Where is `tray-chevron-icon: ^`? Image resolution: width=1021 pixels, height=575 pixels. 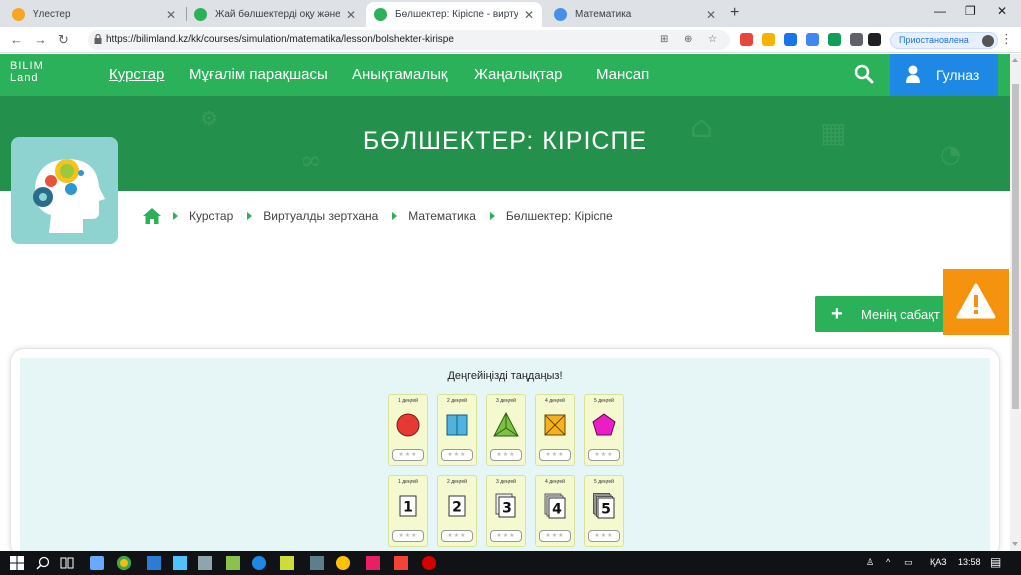 tray-chevron-icon: ^ is located at coordinates (888, 562).